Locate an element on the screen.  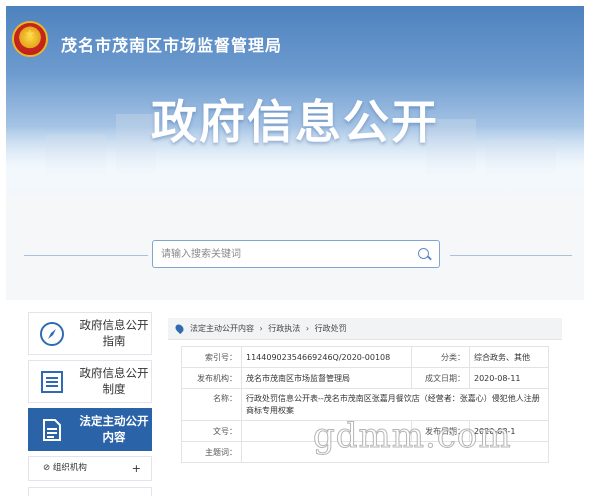
document-icon is located at coordinates (52, 430).